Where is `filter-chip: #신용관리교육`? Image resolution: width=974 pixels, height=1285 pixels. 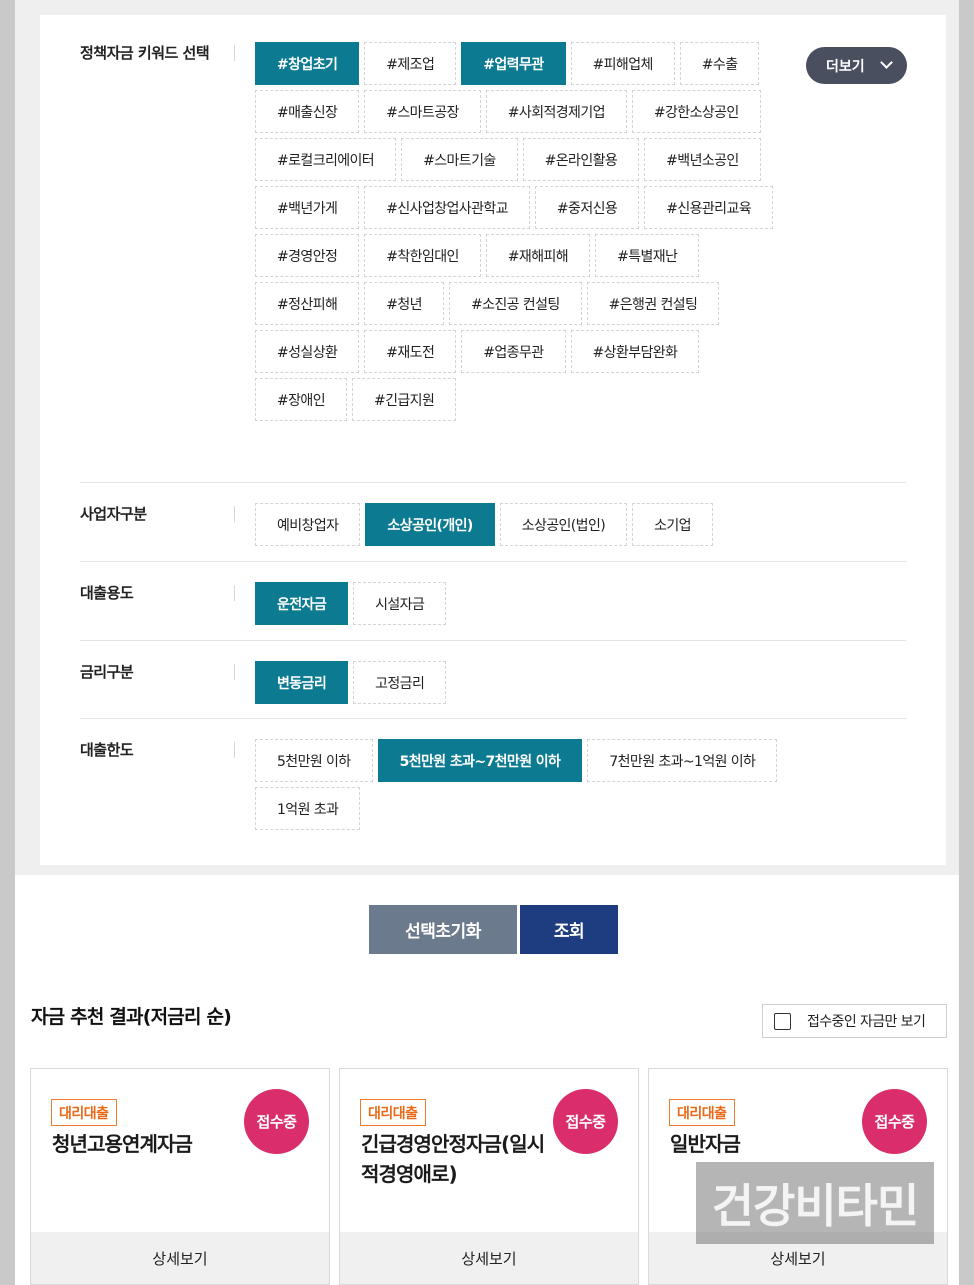 filter-chip: #신용관리교육 is located at coordinates (708, 207).